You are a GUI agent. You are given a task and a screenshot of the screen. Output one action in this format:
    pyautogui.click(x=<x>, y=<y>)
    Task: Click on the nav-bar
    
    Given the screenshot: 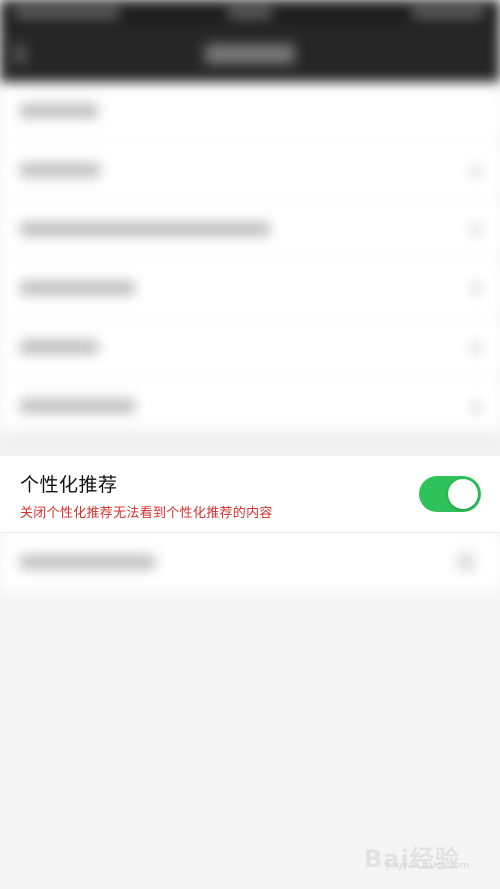 What is the action you would take?
    pyautogui.click(x=250, y=54)
    